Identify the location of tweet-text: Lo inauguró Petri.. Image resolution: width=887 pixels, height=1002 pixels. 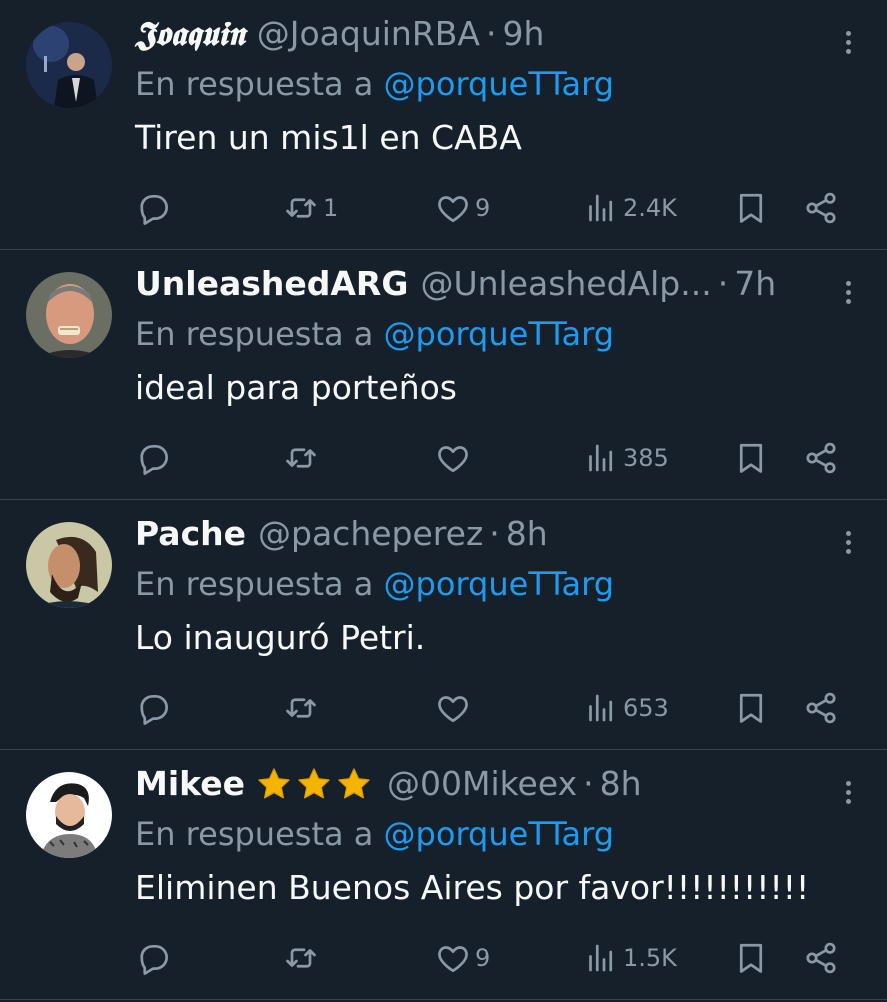
(280, 637).